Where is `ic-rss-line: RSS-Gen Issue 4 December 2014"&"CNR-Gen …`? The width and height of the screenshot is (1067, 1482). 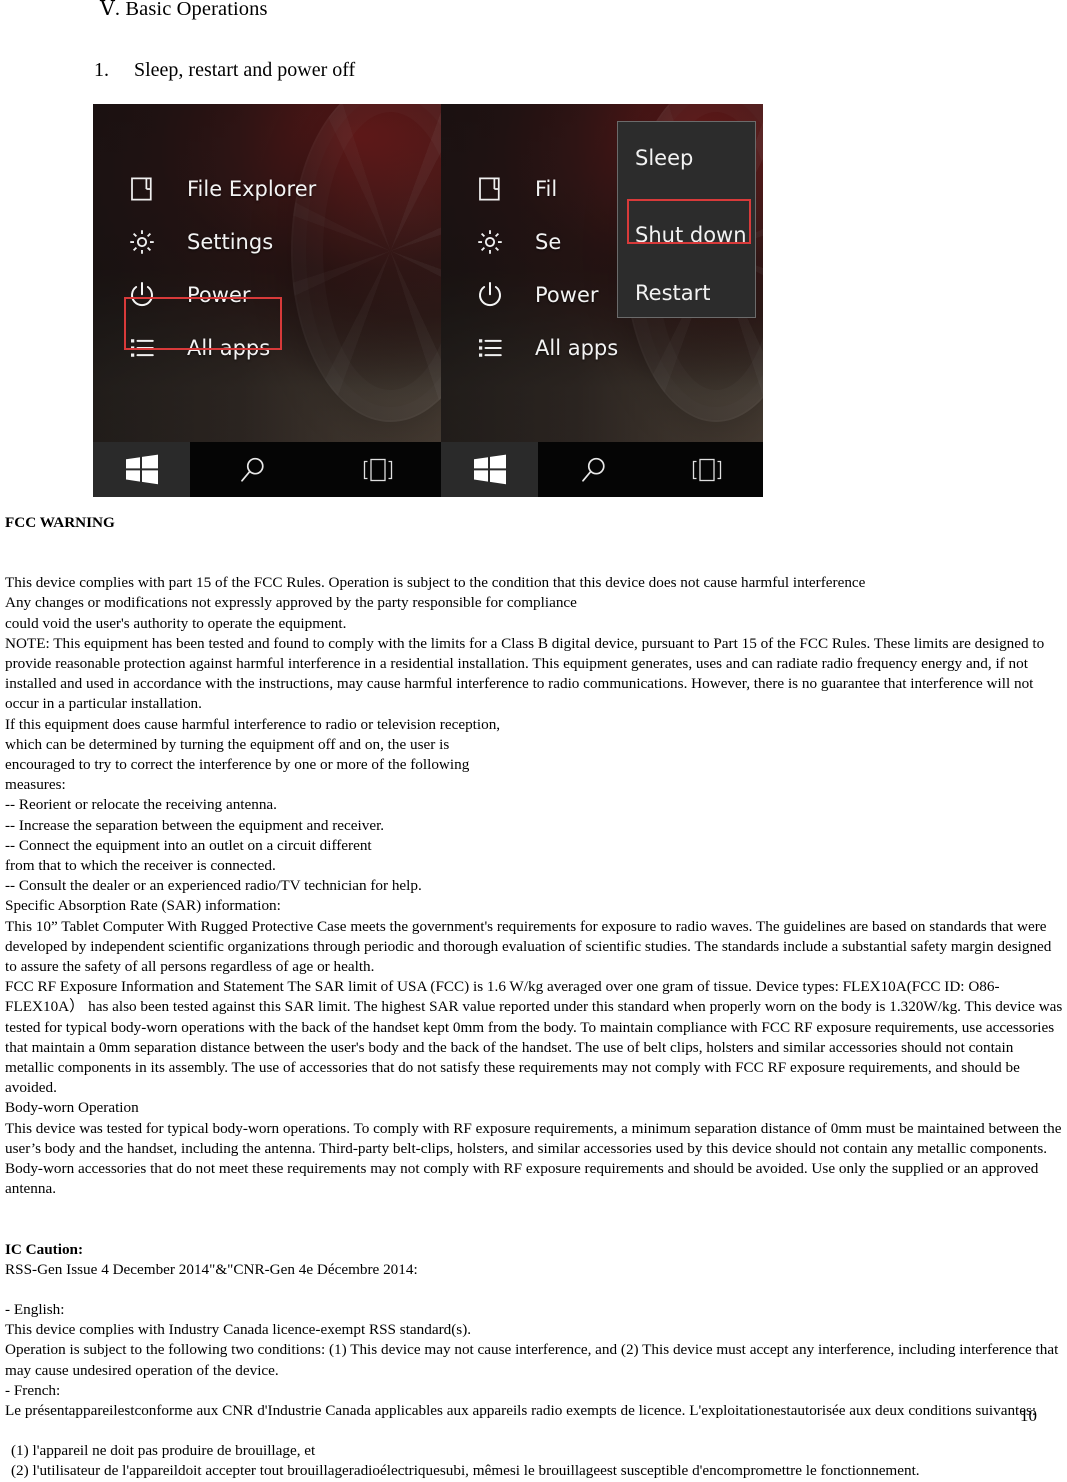 ic-rss-line: RSS-Gen Issue 4 December 2014"&"CNR-Gen … is located at coordinates (211, 1269).